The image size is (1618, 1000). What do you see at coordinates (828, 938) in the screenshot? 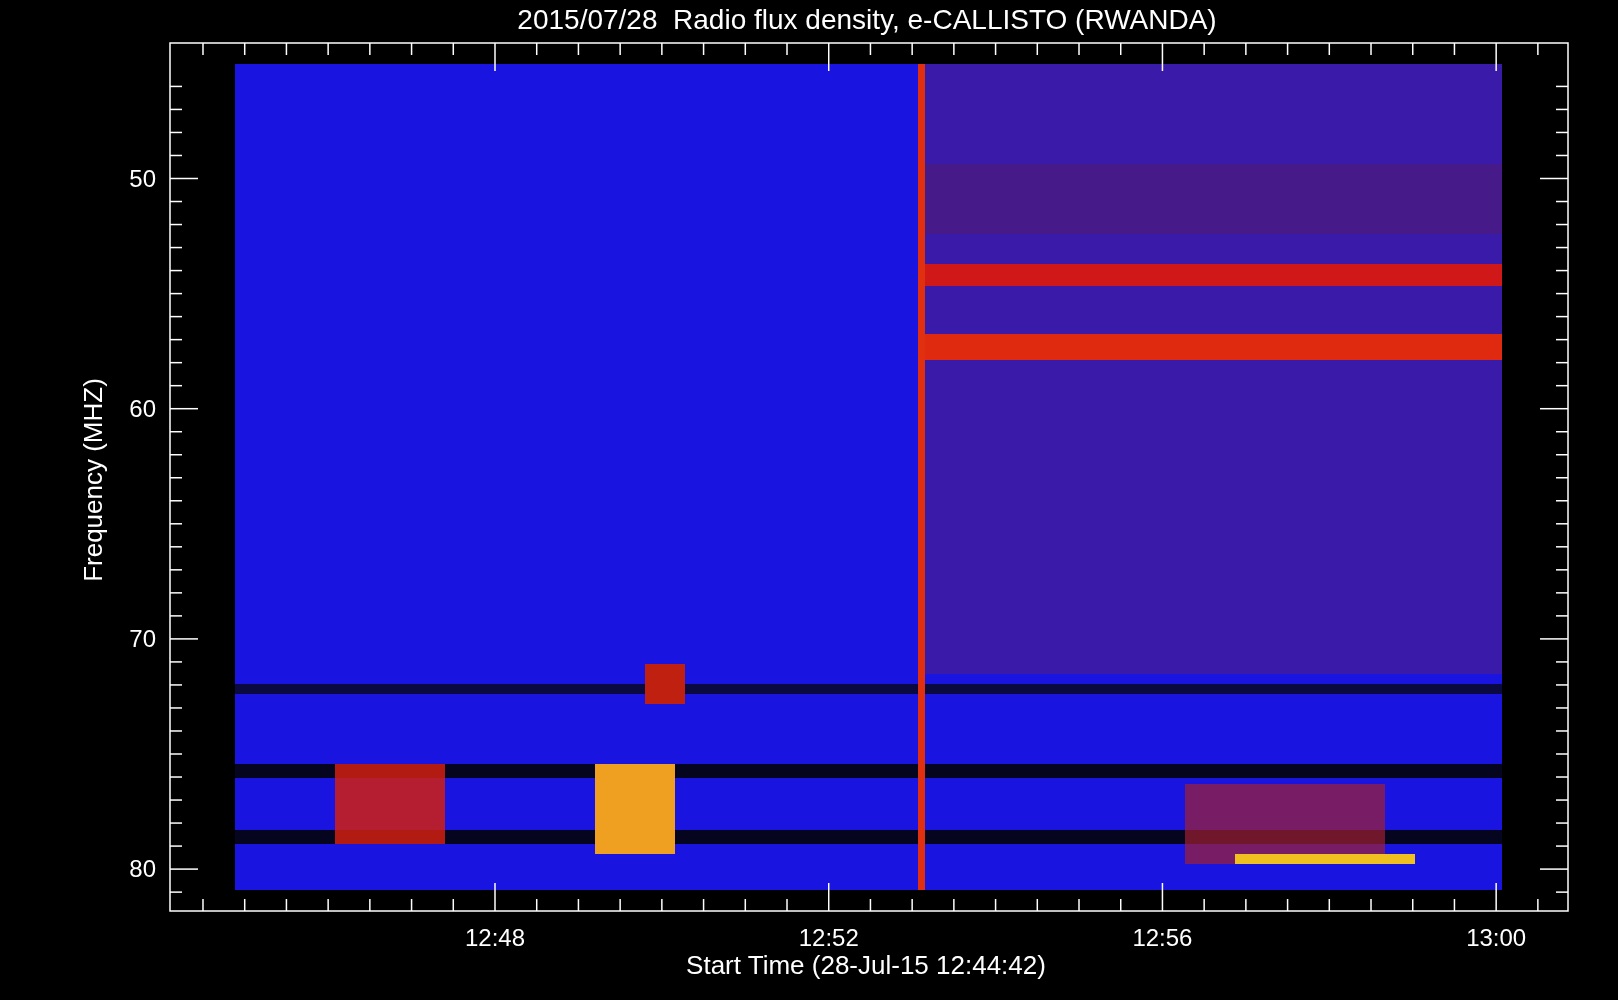
I see `tick-label: 12:52` at bounding box center [828, 938].